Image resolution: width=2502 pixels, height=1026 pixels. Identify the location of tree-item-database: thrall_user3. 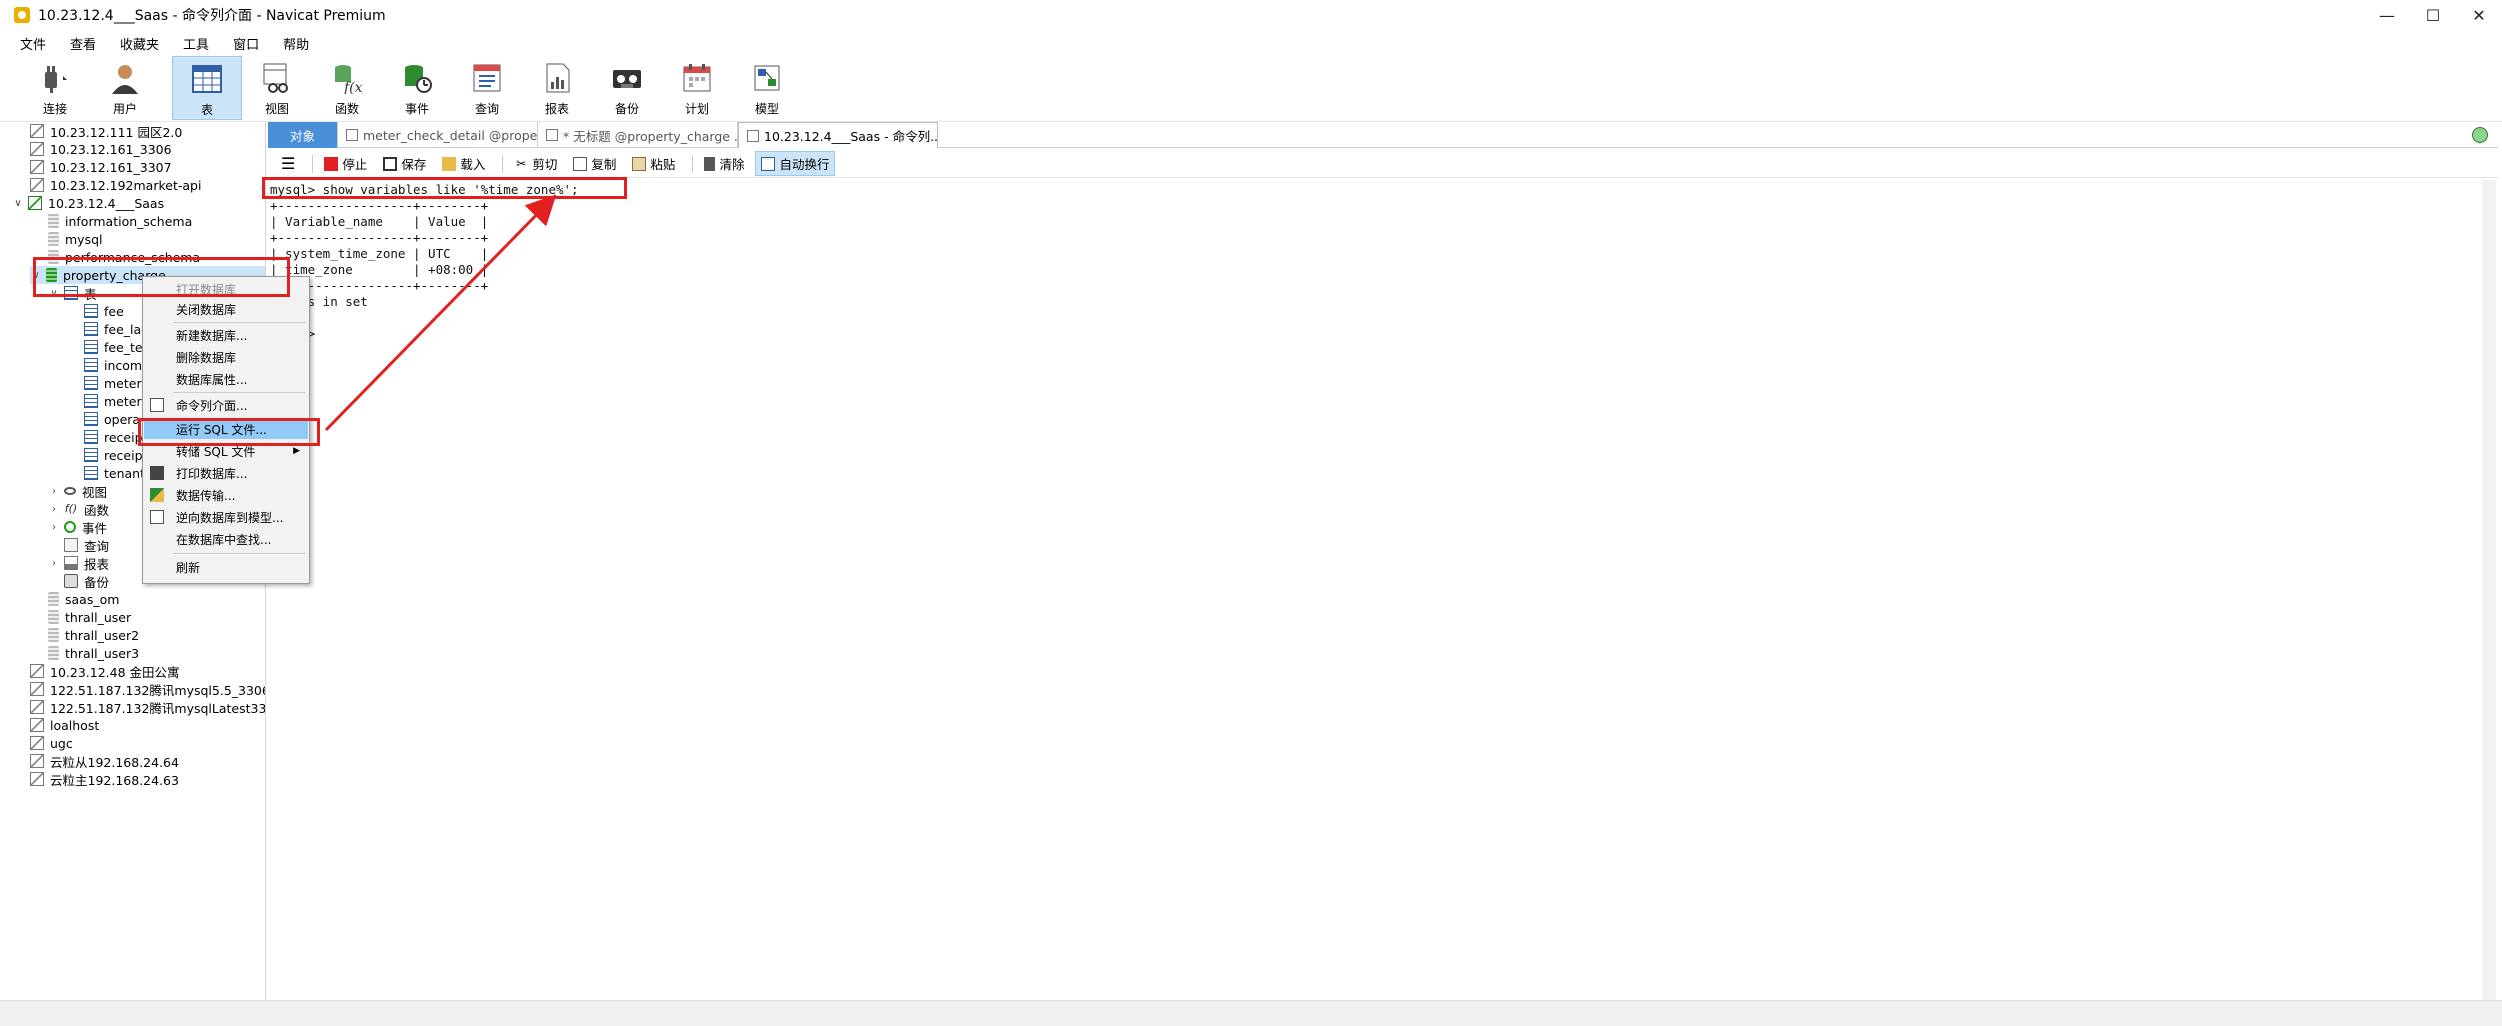
(93, 653).